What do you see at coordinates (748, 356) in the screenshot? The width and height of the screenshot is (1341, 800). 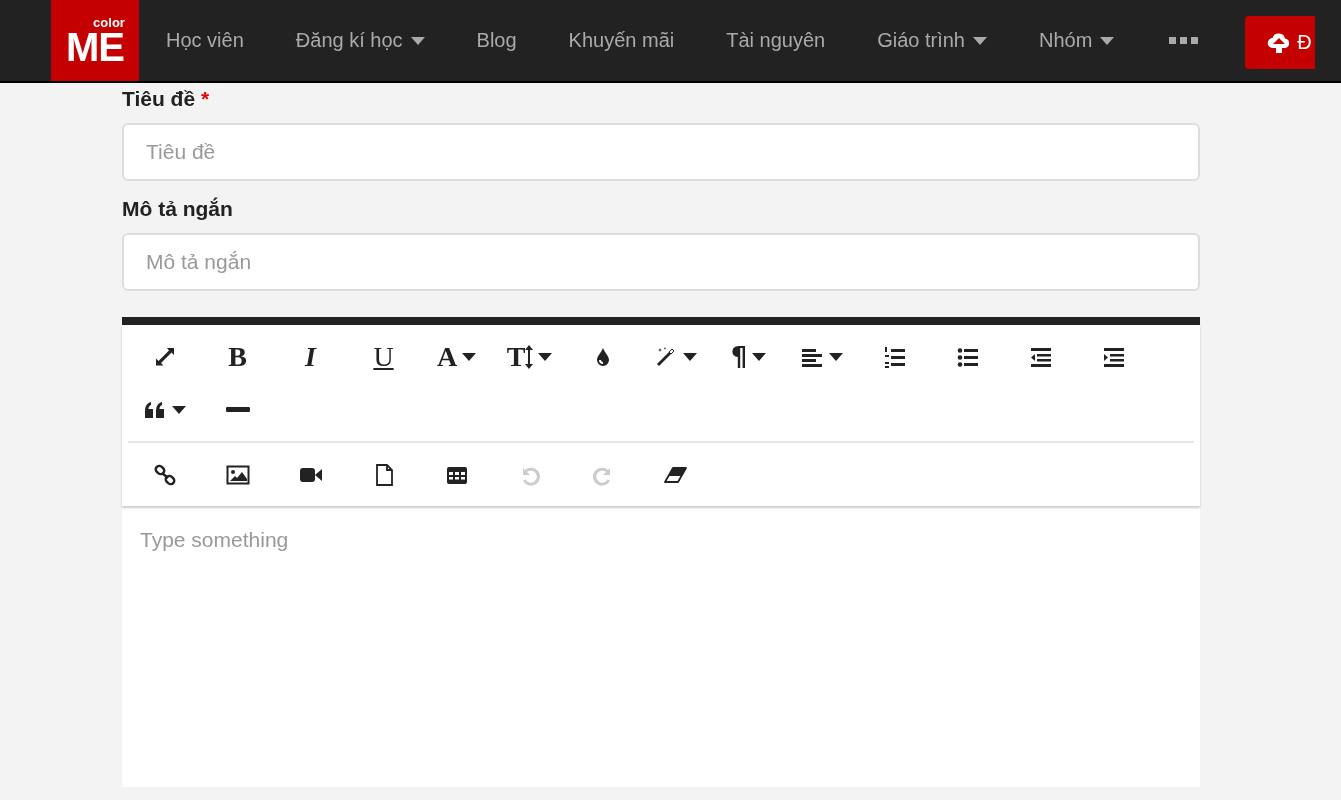 I see `paragraph-button: ¶` at bounding box center [748, 356].